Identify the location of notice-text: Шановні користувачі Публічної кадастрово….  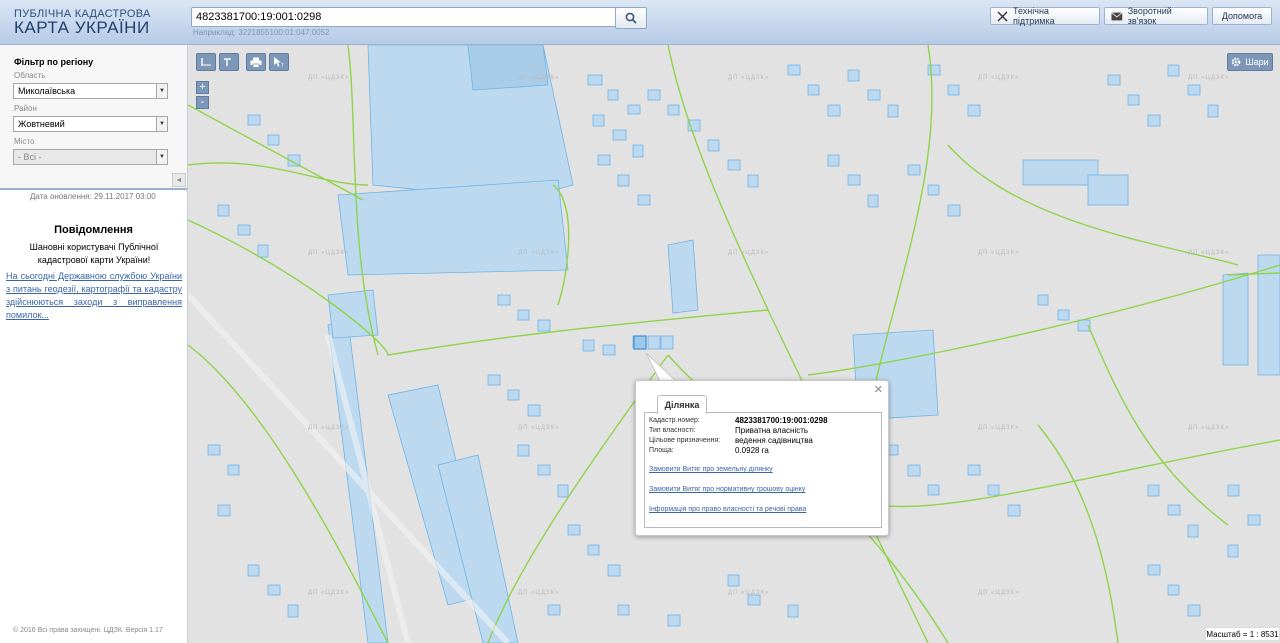
(94, 253).